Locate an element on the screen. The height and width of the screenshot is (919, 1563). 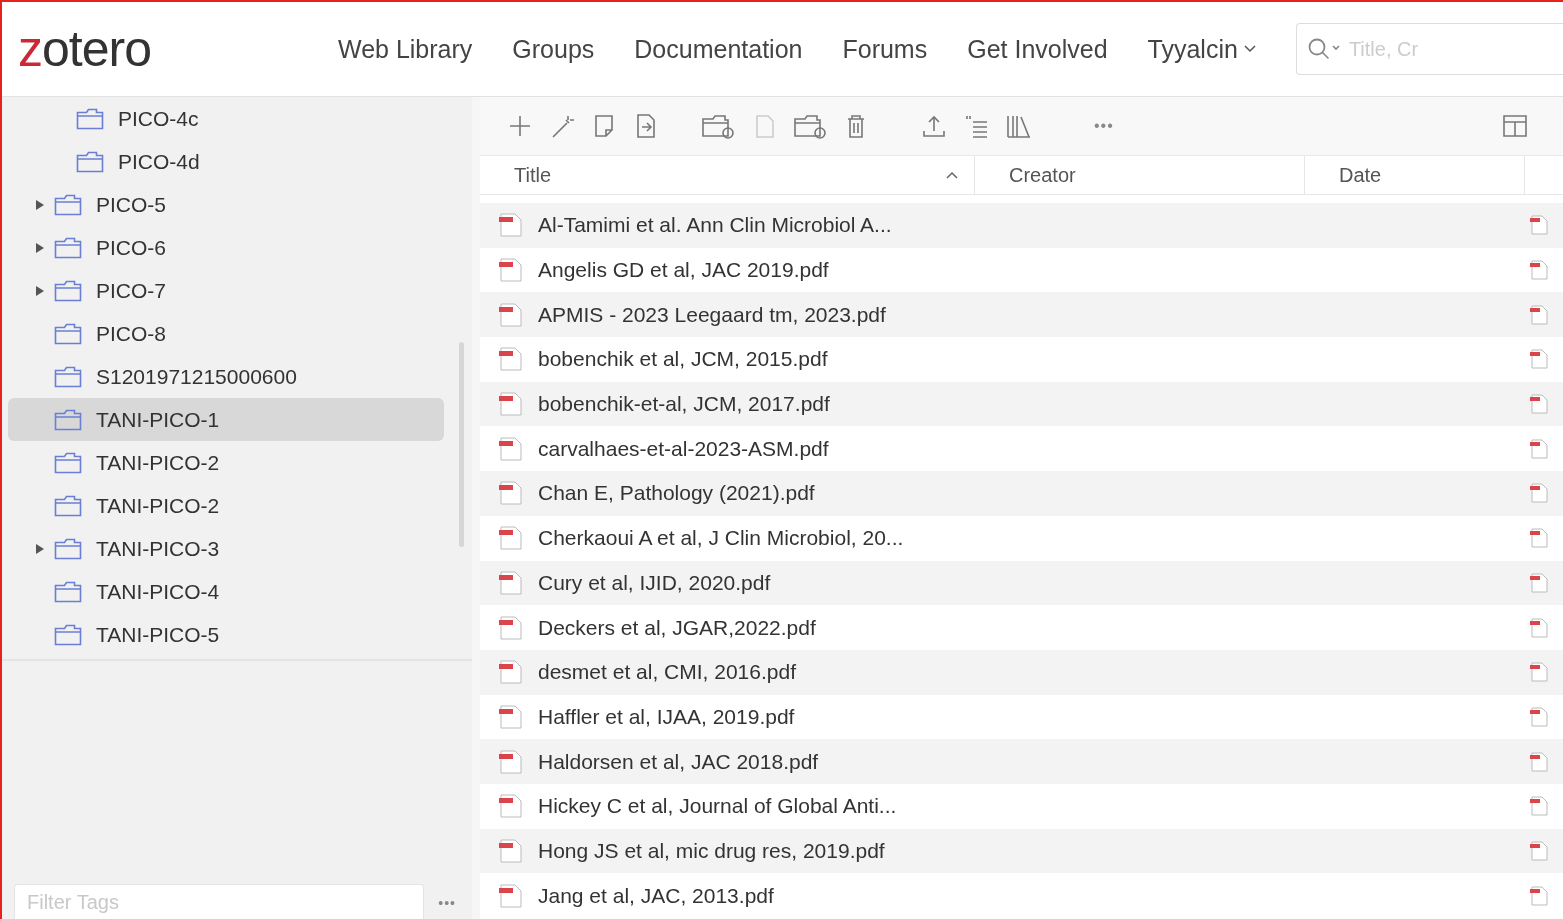
search-icon is located at coordinates (1324, 49).